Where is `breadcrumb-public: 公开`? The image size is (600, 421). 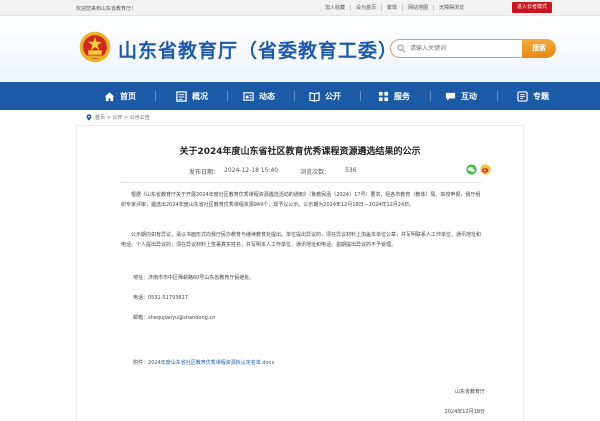
breadcrumb-public: 公开 is located at coordinates (117, 117).